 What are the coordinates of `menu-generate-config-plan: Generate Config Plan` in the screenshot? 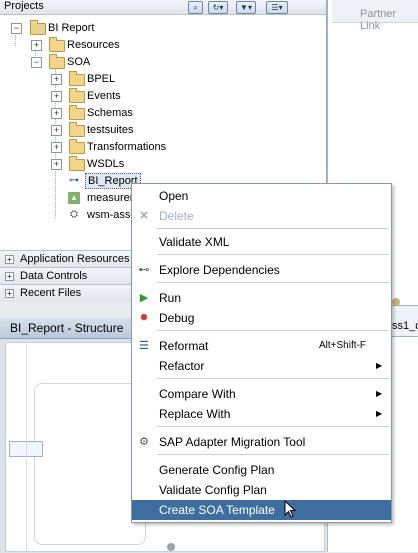 It's located at (261, 470).